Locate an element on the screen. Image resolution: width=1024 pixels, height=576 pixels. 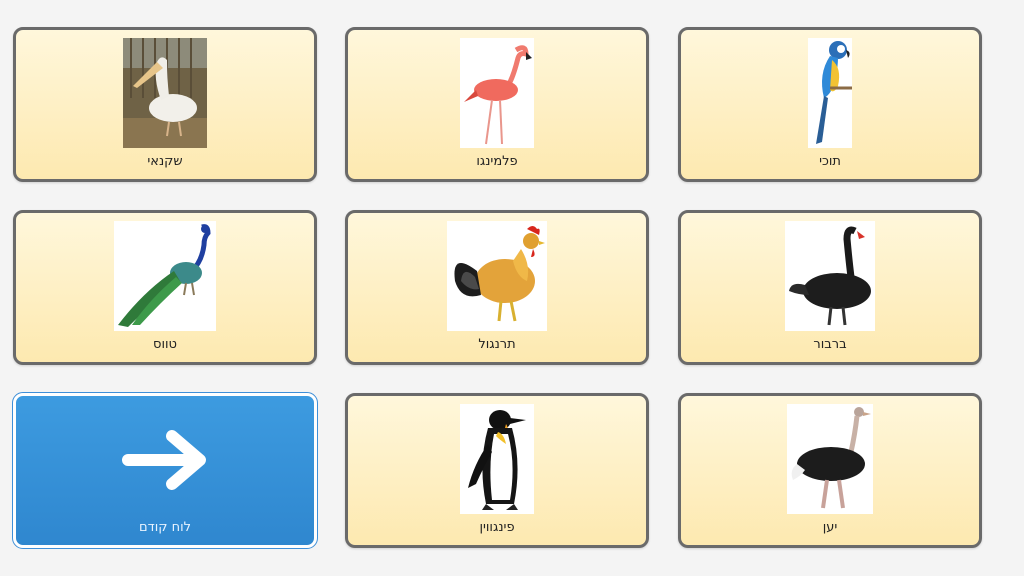
black-swan-icon is located at coordinates (830, 276).